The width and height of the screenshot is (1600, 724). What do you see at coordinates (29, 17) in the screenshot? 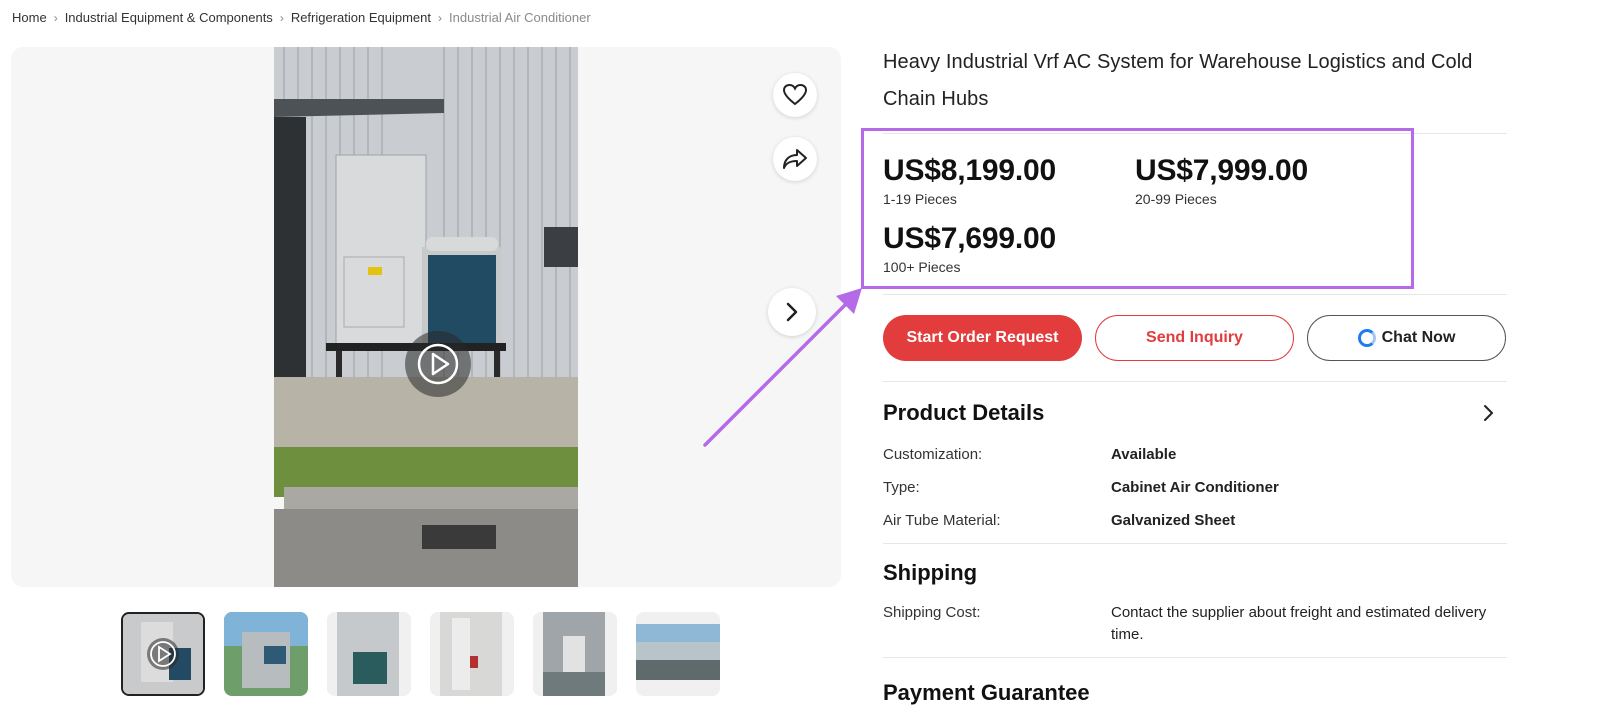
I see `breadcrumb-home: Home` at bounding box center [29, 17].